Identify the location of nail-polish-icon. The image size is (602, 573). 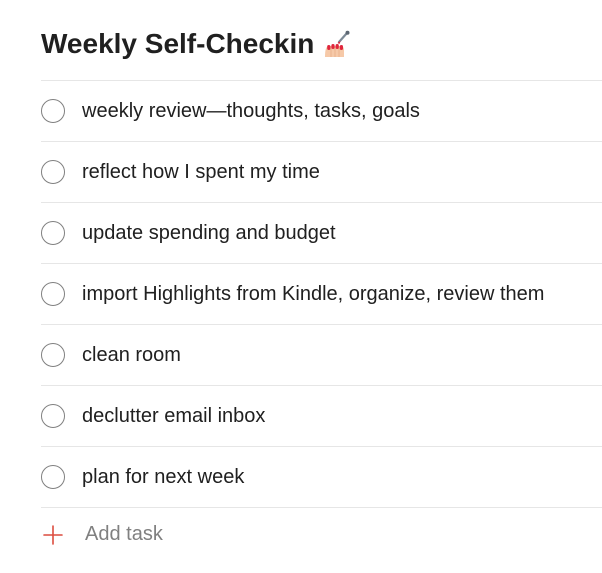
(337, 44).